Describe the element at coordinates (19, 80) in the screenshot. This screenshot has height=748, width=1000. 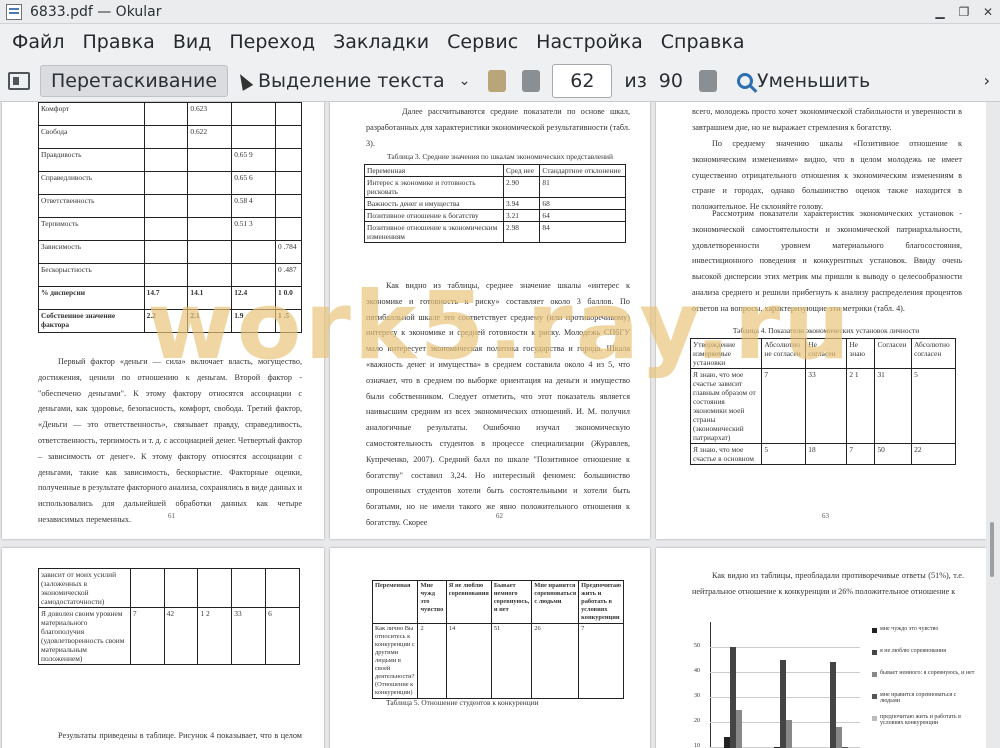
I see `sidebar-toggle-icon` at that location.